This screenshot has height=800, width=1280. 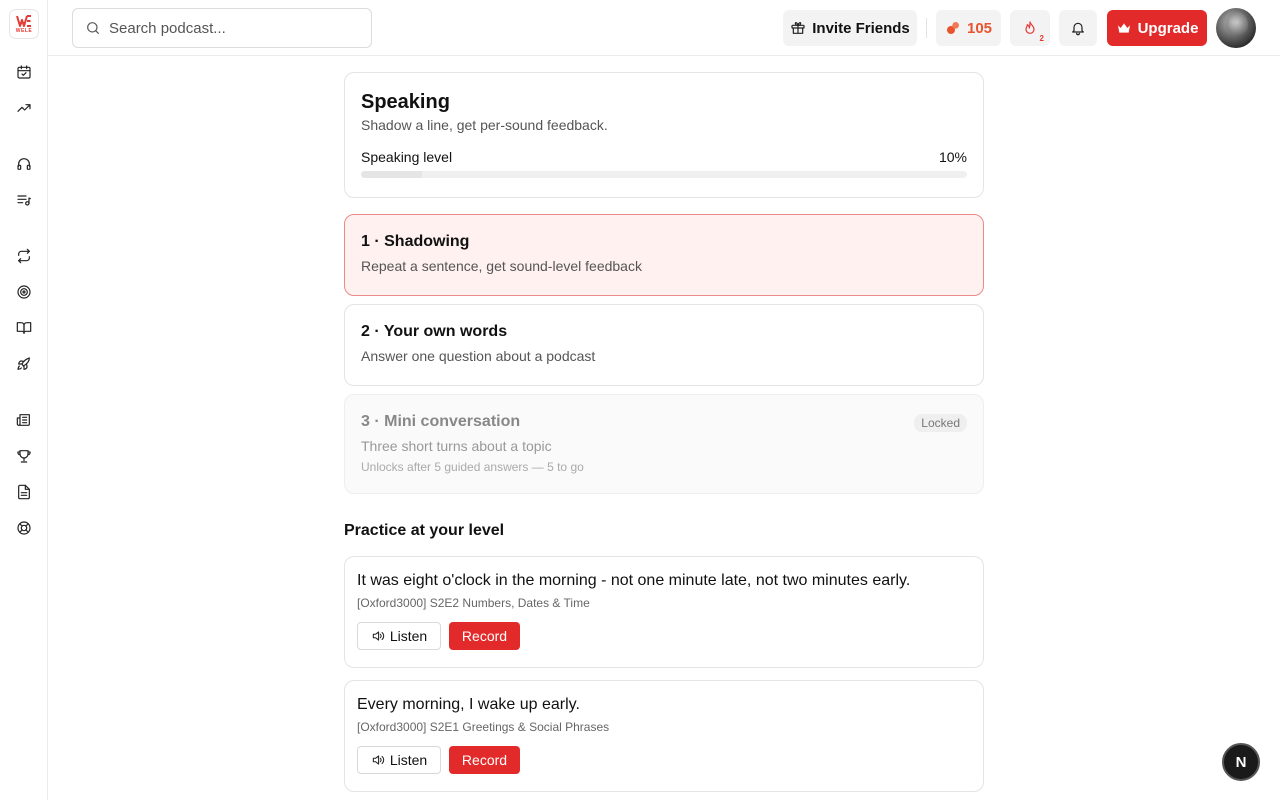 What do you see at coordinates (664, 28) in the screenshot?
I see `top-header: Invite Friends 105 2 Upgrade` at bounding box center [664, 28].